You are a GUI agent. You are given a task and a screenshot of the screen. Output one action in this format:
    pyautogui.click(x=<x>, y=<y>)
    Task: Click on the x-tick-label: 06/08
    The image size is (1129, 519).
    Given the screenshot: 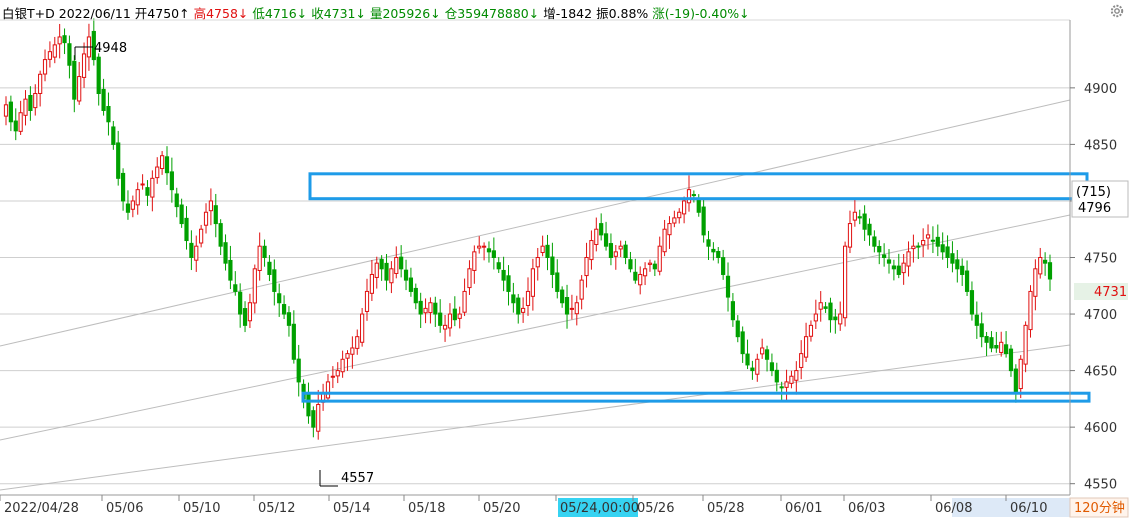 What is the action you would take?
    pyautogui.click(x=953, y=508)
    